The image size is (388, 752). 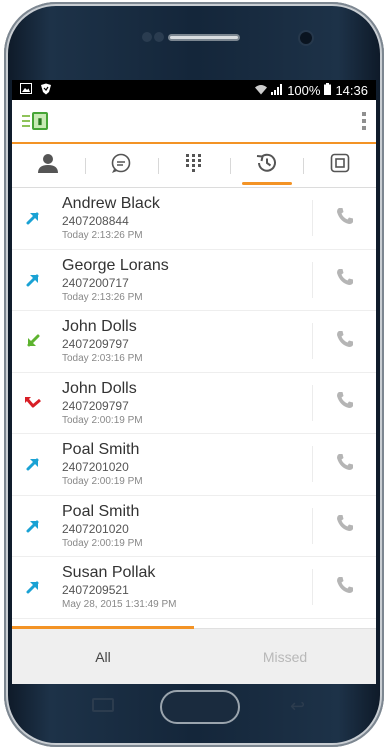 I want to click on dialpad-icon, so click(x=194, y=166).